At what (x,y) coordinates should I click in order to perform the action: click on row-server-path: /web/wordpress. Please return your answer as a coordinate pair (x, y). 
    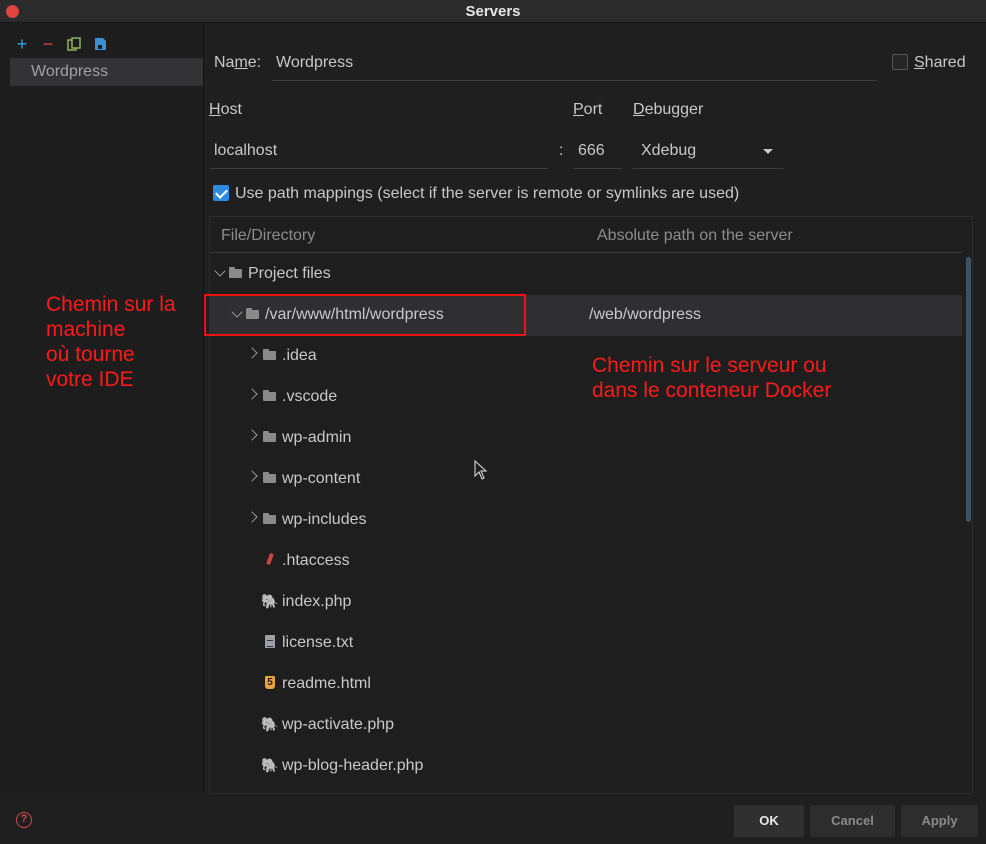
    Looking at the image, I should click on (645, 315).